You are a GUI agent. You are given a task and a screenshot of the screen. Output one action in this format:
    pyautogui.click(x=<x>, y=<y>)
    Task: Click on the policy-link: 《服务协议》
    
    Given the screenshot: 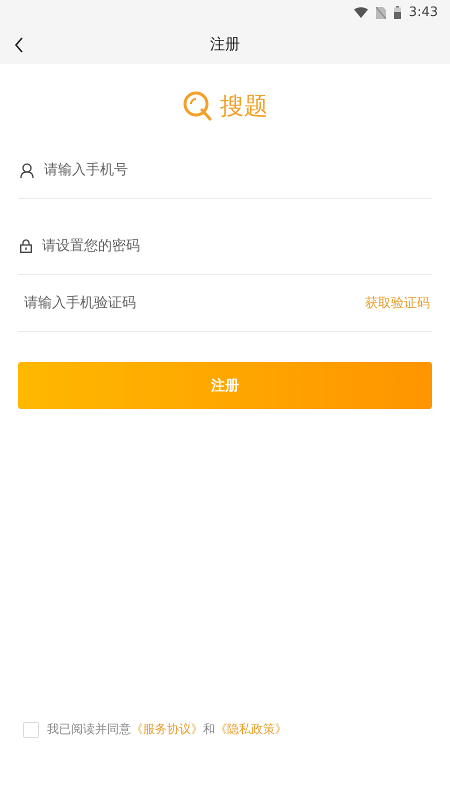 What is the action you would take?
    pyautogui.click(x=167, y=729)
    